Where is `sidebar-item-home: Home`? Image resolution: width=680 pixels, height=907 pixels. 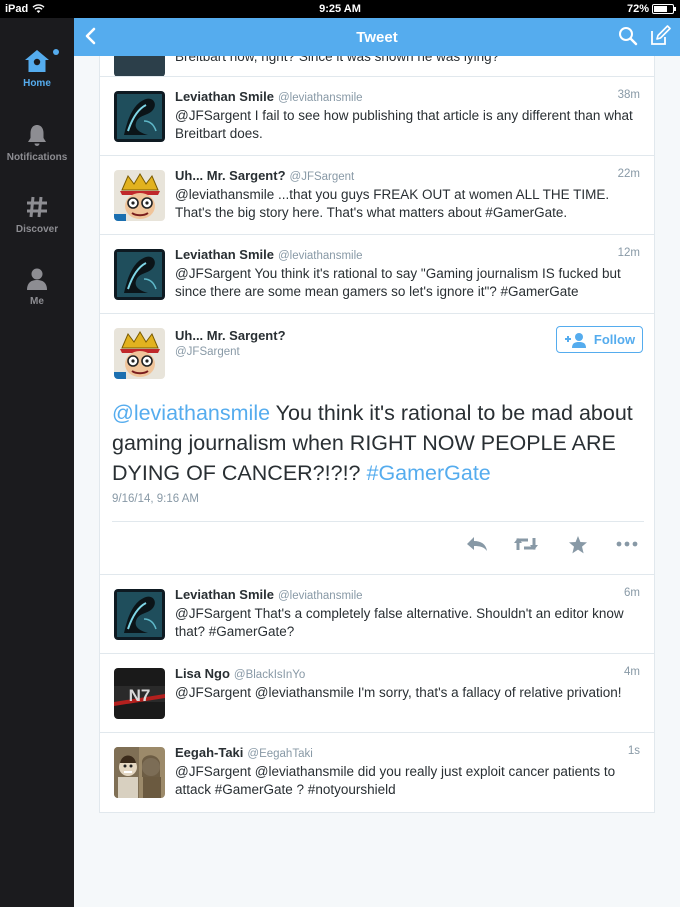 sidebar-item-home: Home is located at coordinates (37, 68).